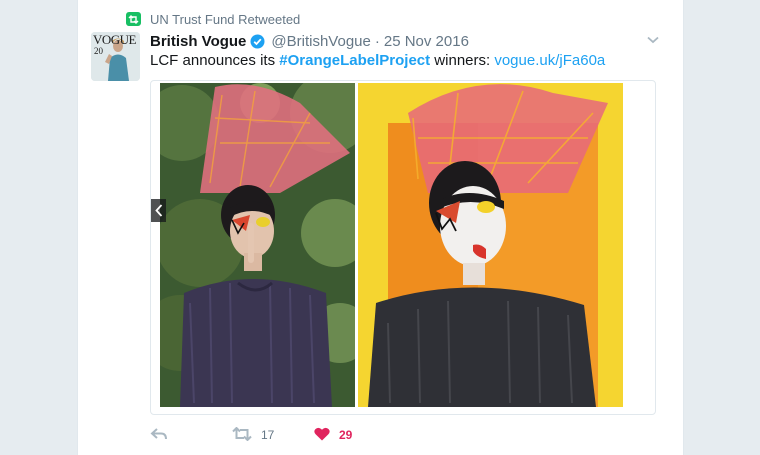 Image resolution: width=760 pixels, height=455 pixels. Describe the element at coordinates (268, 435) in the screenshot. I see `retweet-count: 17` at that location.